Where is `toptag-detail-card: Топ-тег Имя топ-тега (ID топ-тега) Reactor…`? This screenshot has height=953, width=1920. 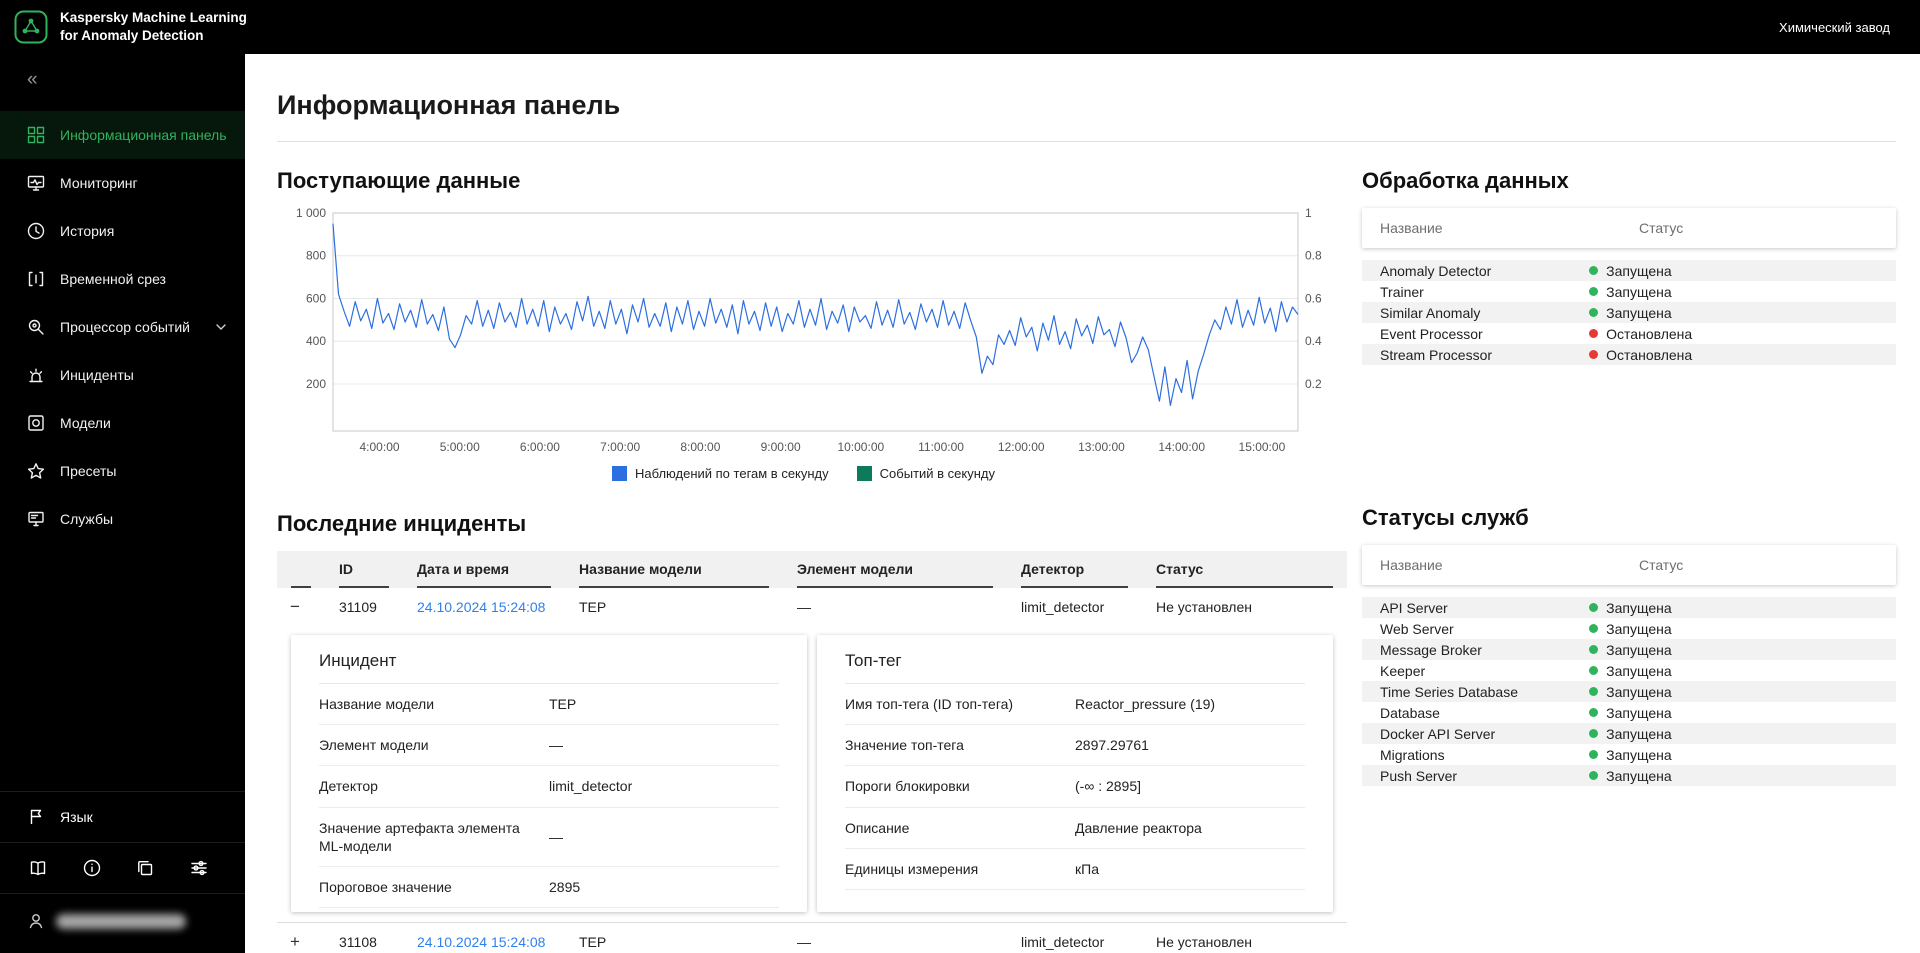 toptag-detail-card: Топ-тег Имя топ-тега (ID топ-тега) Reactor… is located at coordinates (1075, 774).